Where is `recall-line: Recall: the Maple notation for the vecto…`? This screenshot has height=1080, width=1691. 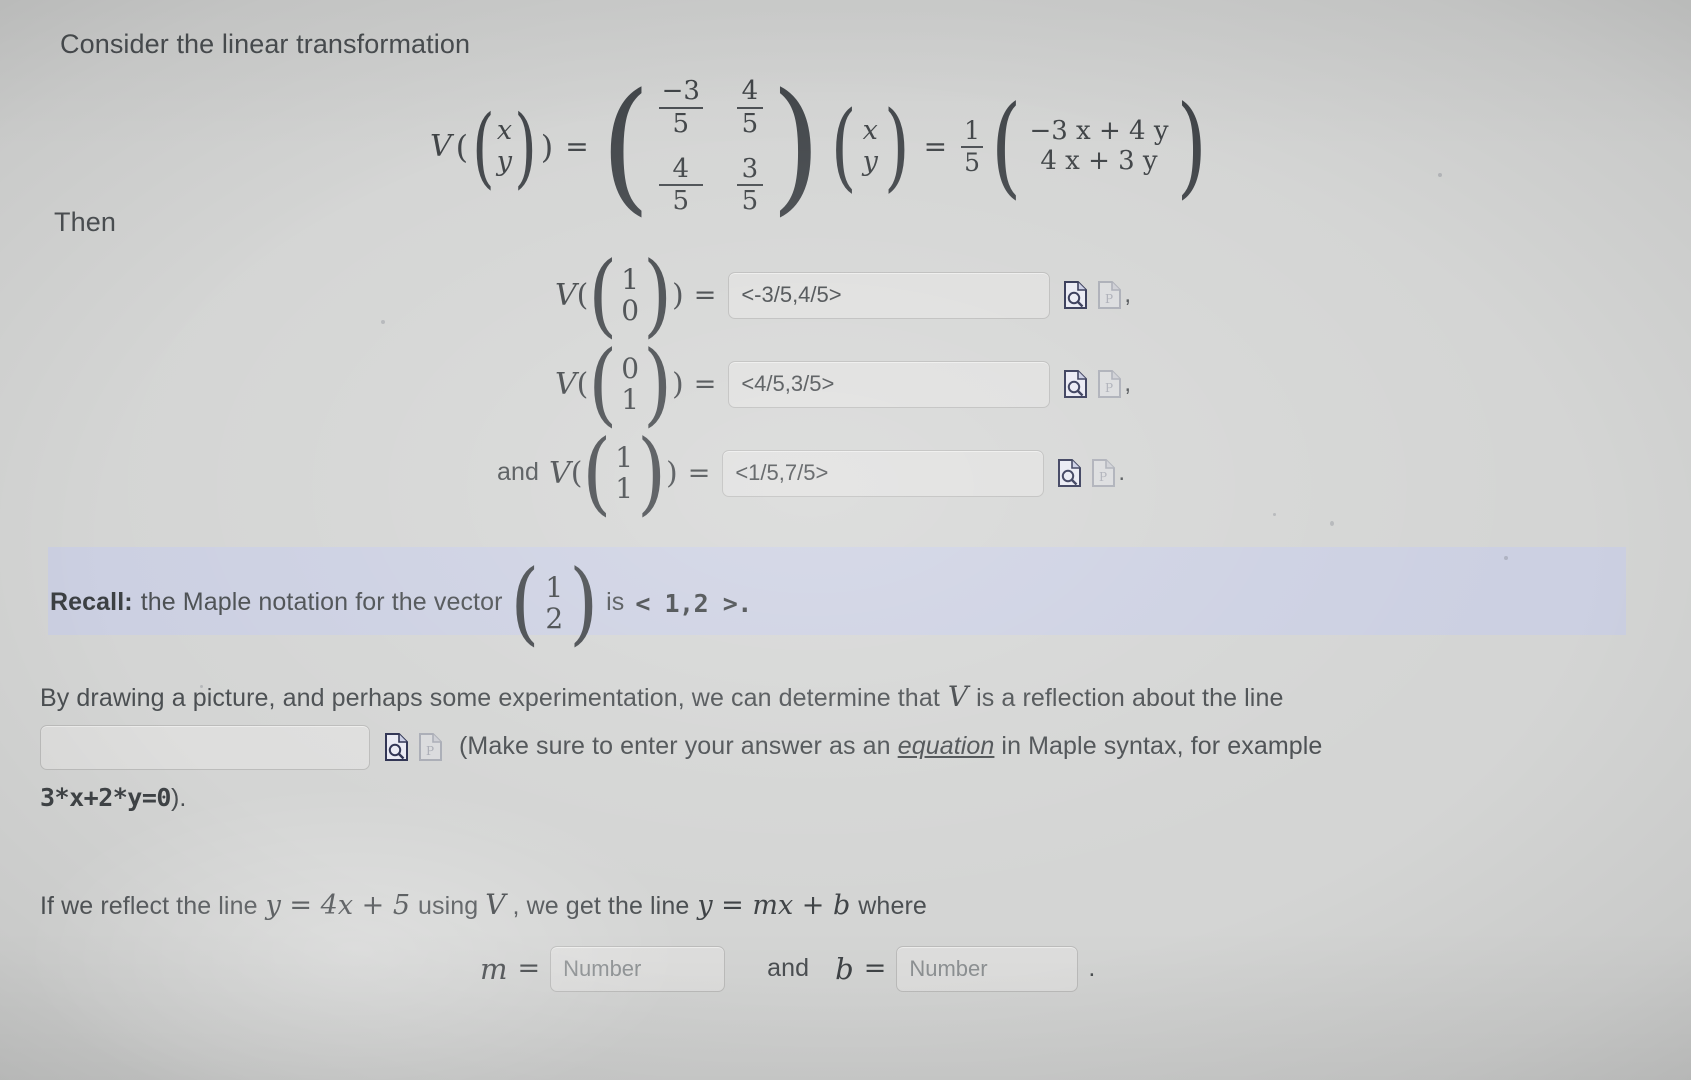
recall-line: Recall: the Maple notation for the vecto… is located at coordinates (401, 603).